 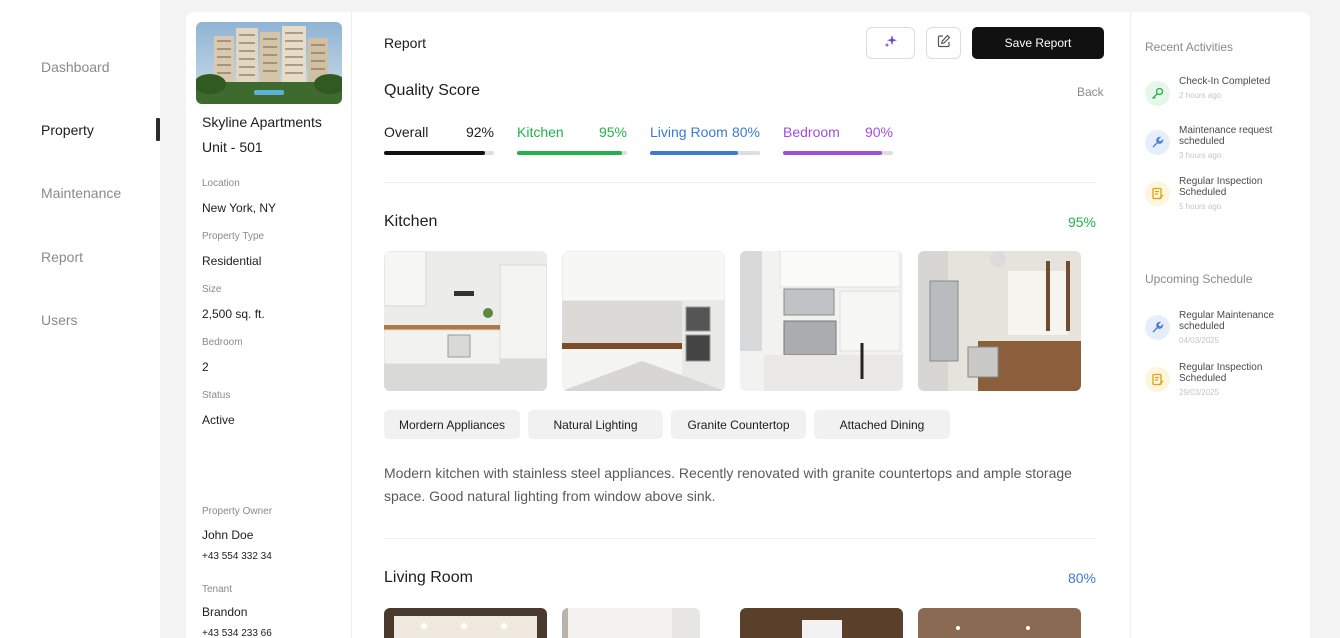 What do you see at coordinates (406, 132) in the screenshot?
I see `score-label: Overall` at bounding box center [406, 132].